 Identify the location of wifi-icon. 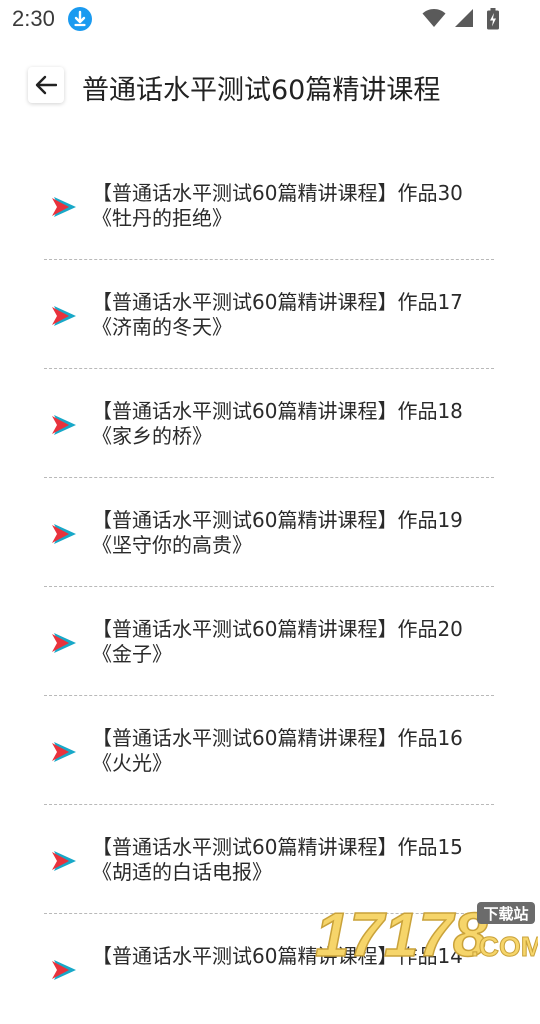
(434, 18).